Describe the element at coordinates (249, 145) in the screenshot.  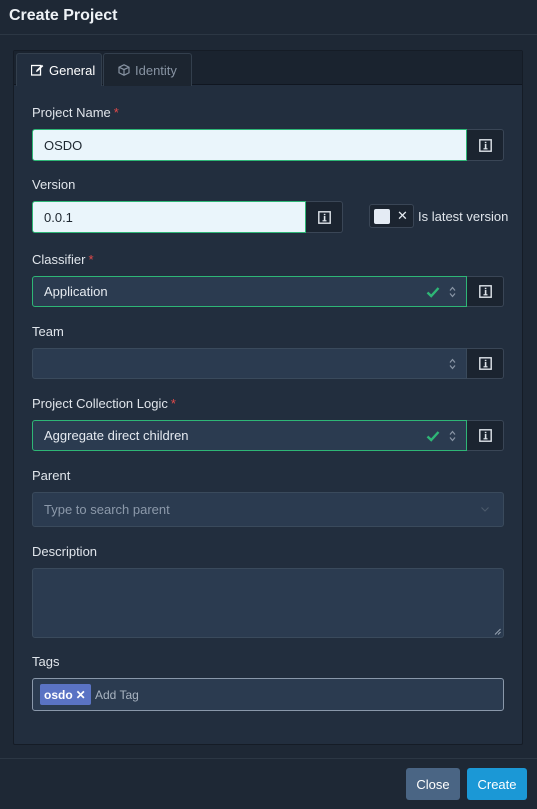
I see `project-name-input: OSDO` at that location.